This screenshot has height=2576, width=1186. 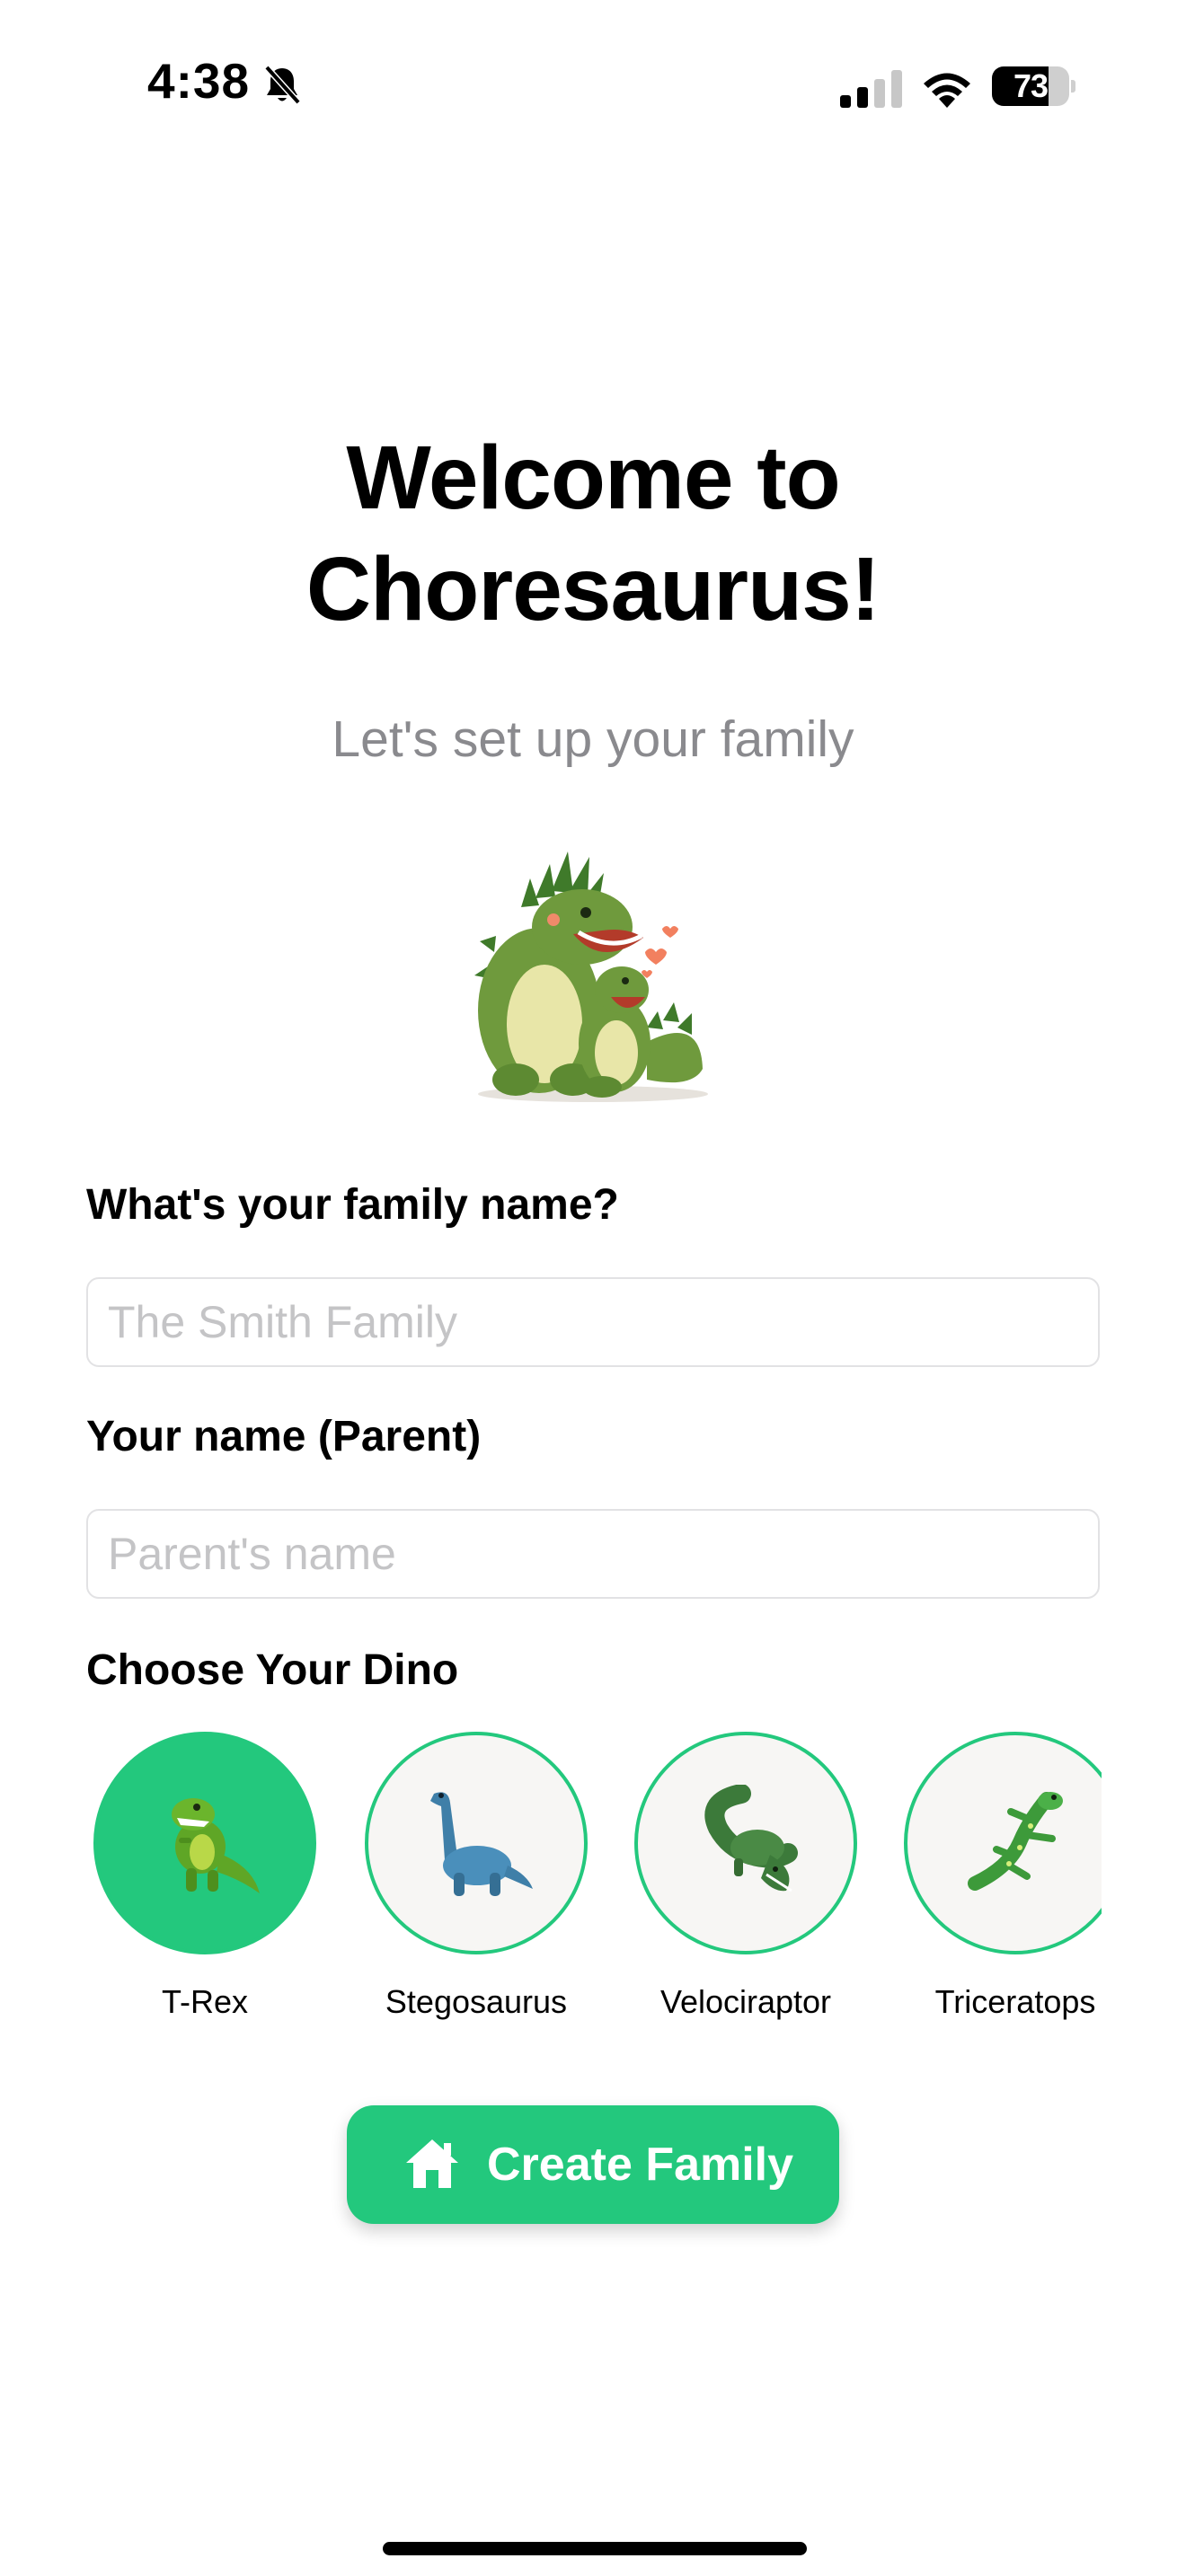 What do you see at coordinates (593, 589) in the screenshot?
I see `title-line-2: Choresaurus!` at bounding box center [593, 589].